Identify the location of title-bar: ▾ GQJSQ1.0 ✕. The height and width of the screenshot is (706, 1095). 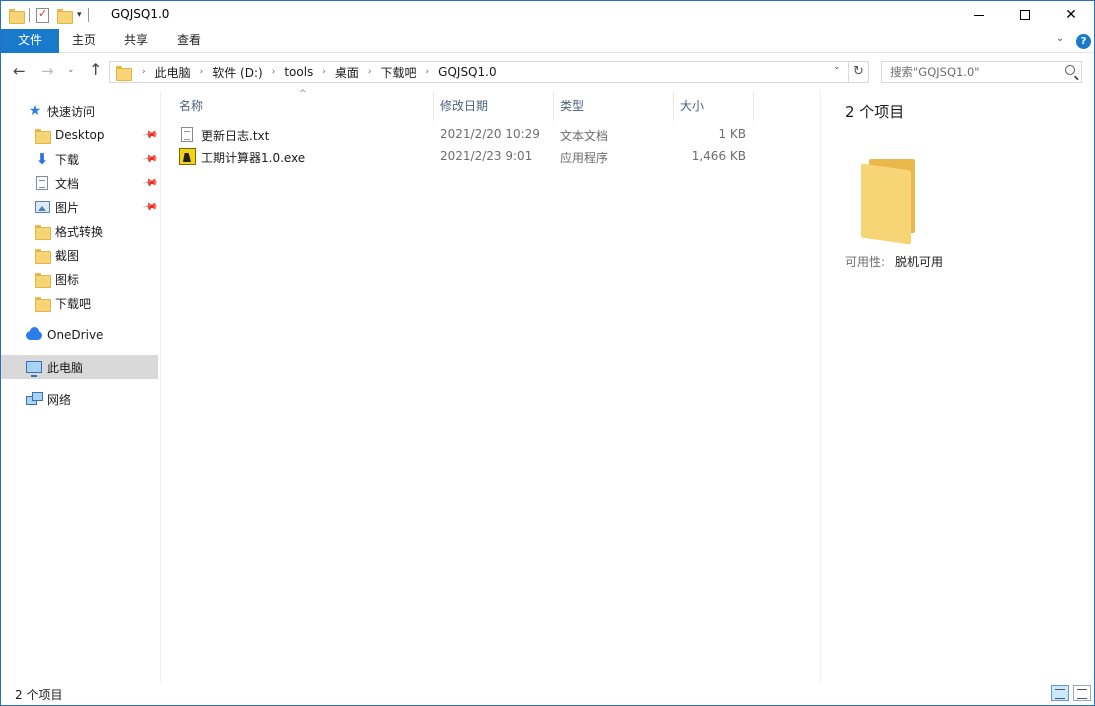
(547, 15).